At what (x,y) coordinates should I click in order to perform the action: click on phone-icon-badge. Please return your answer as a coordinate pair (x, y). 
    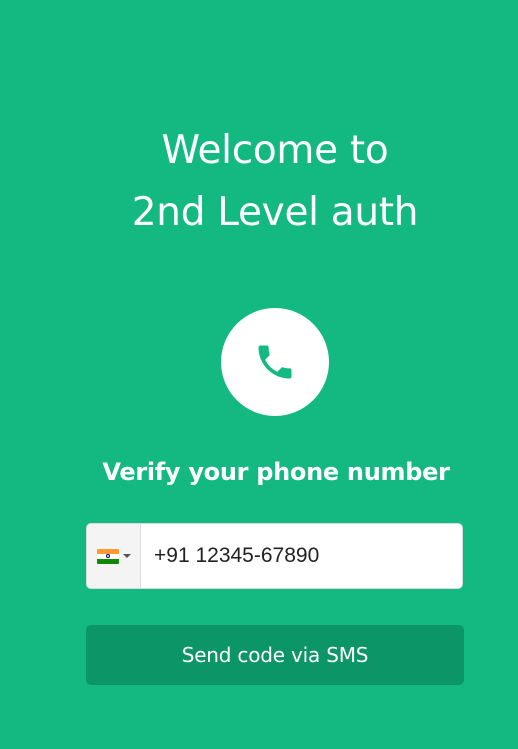
    Looking at the image, I should click on (275, 362).